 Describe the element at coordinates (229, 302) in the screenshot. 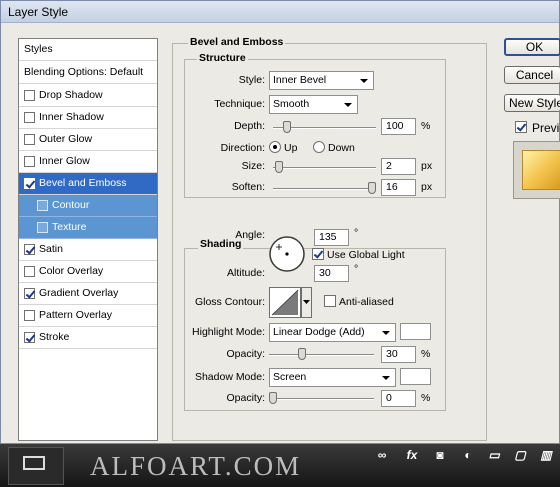

I see `gloss-contour-label: Gloss Contour:` at that location.